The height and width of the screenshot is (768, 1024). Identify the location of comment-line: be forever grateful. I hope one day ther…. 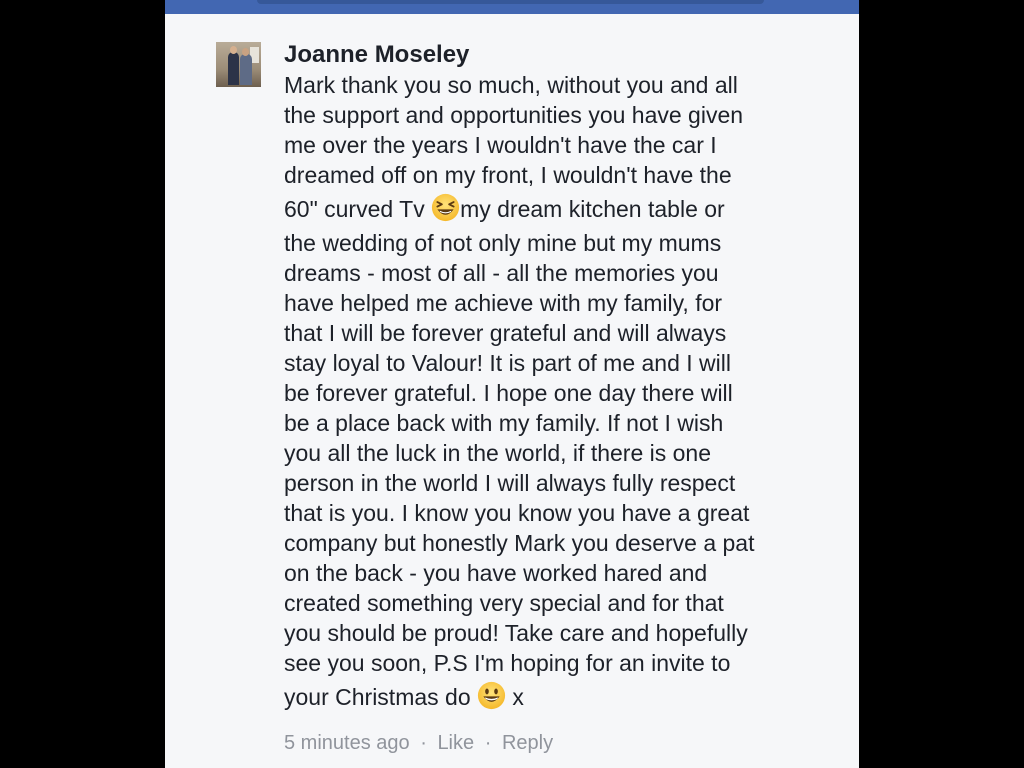
(508, 393).